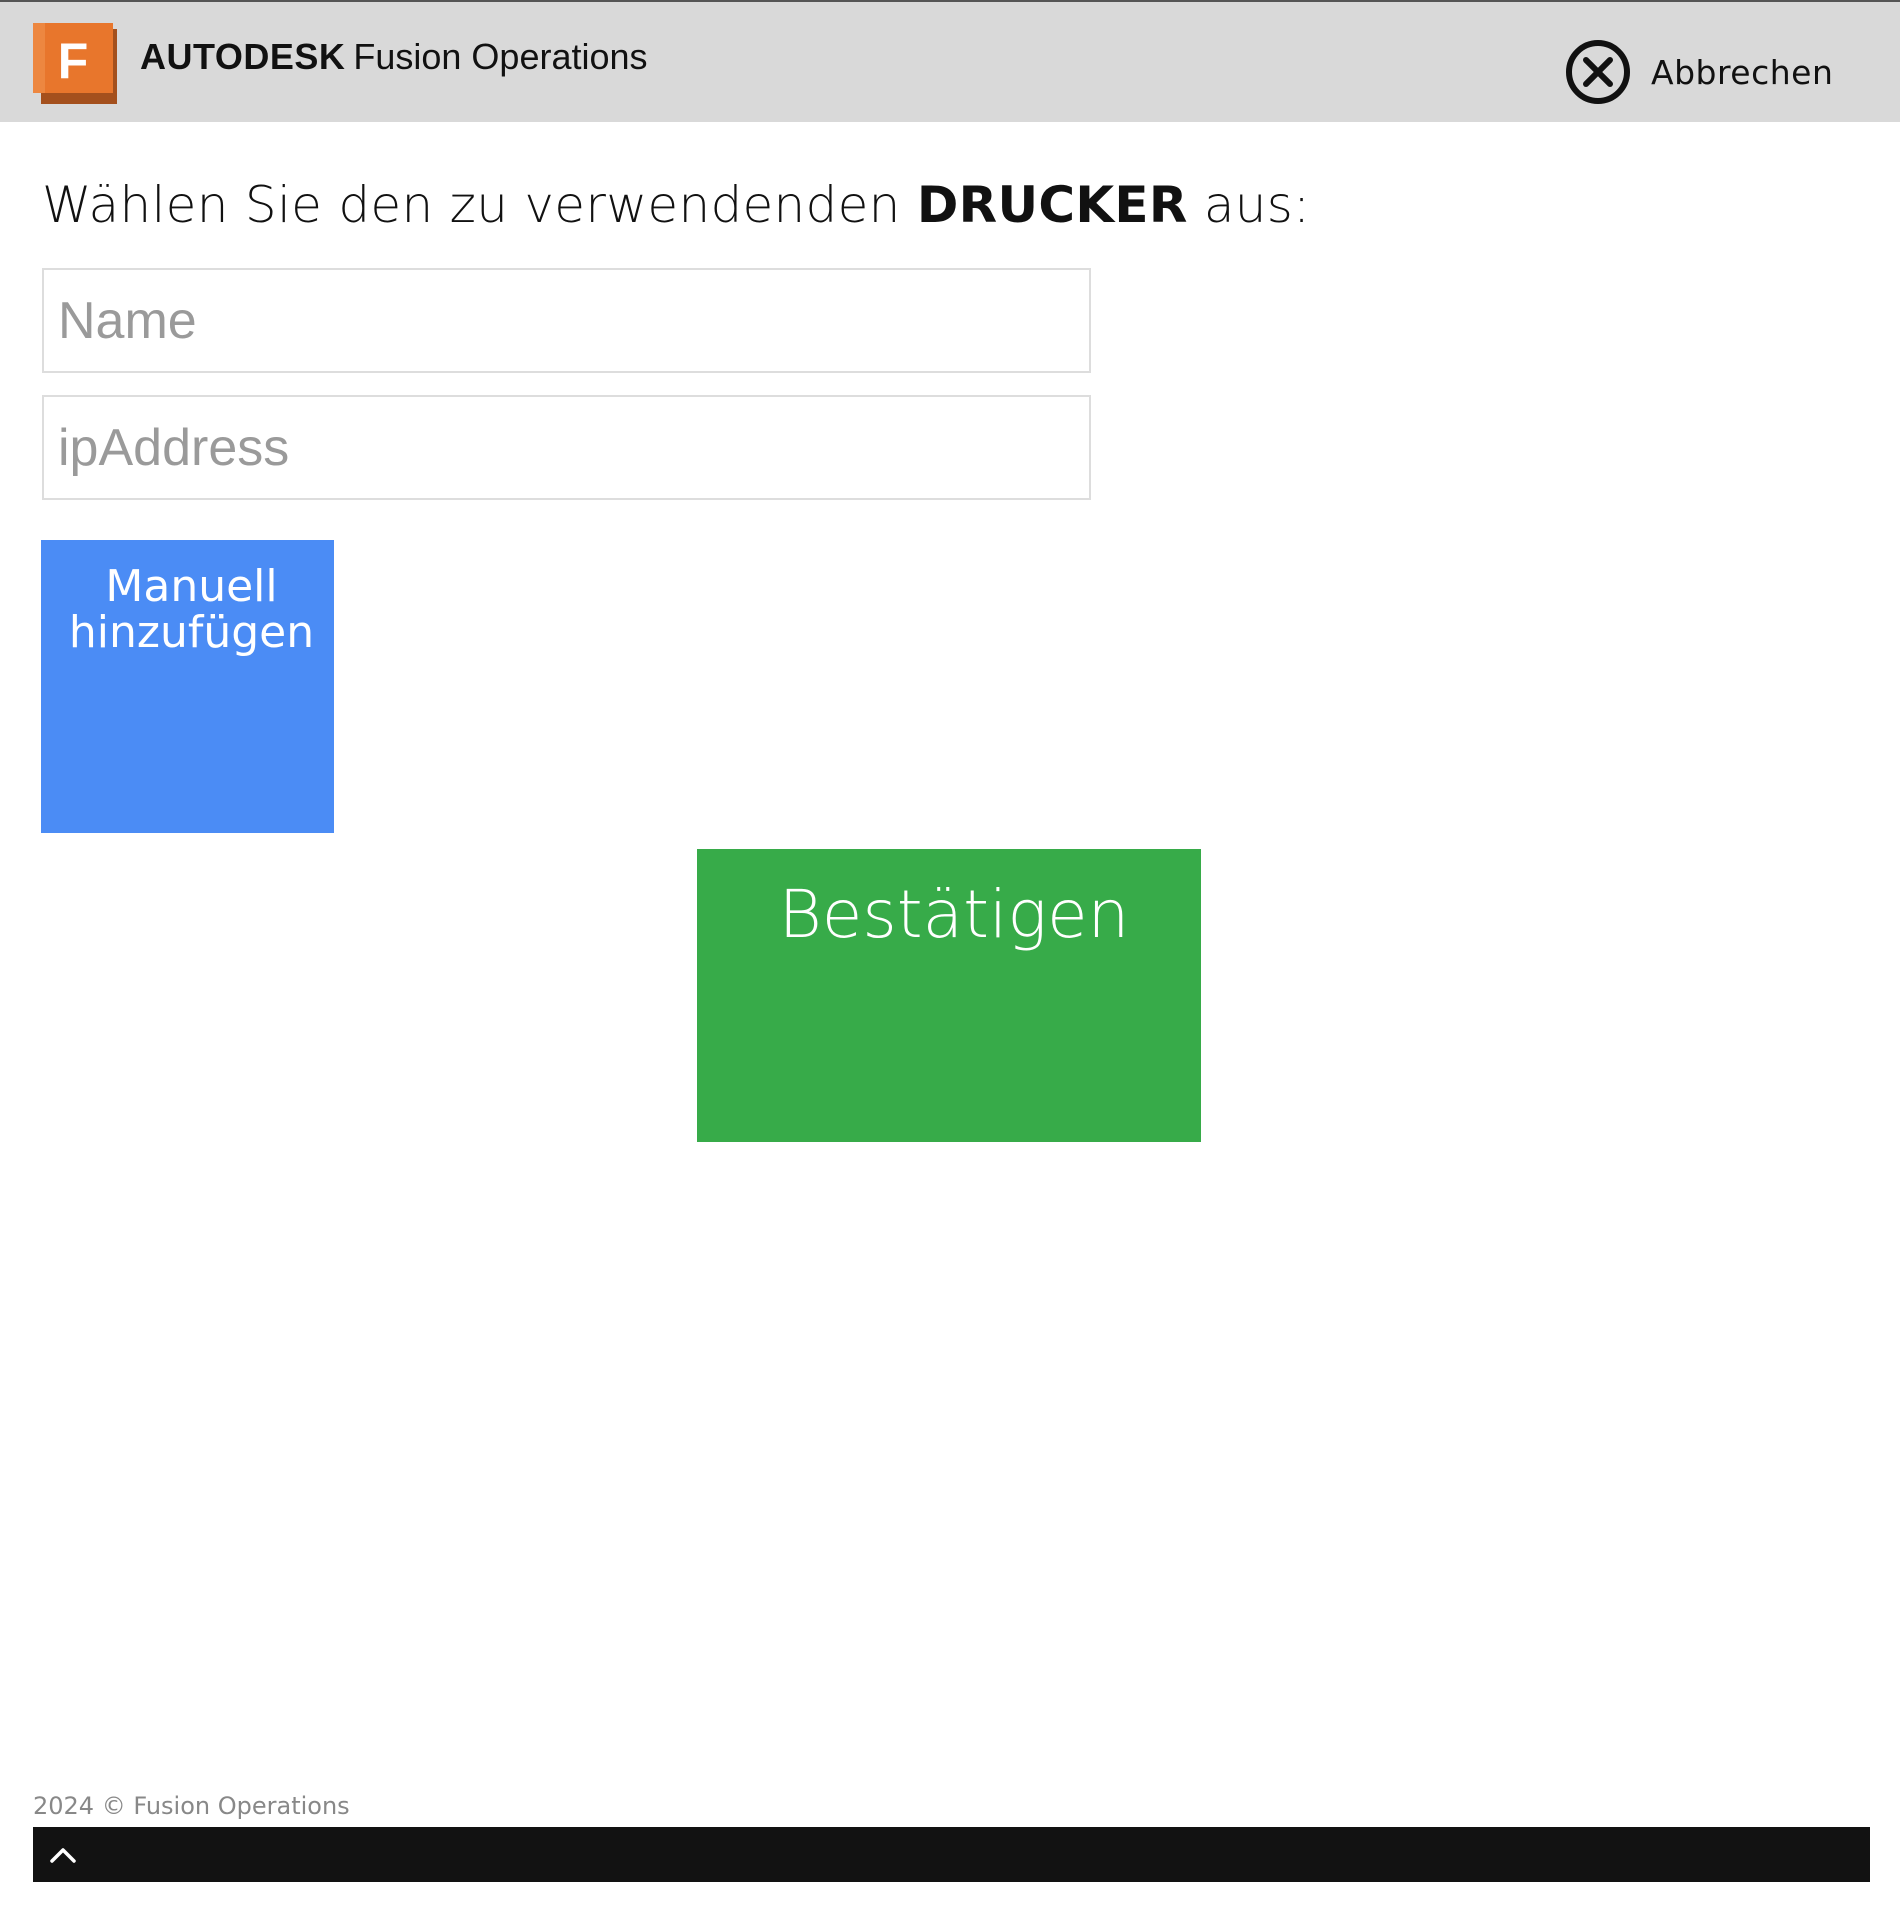  I want to click on prompt-text-bold: DRUCKER, so click(1052, 205).